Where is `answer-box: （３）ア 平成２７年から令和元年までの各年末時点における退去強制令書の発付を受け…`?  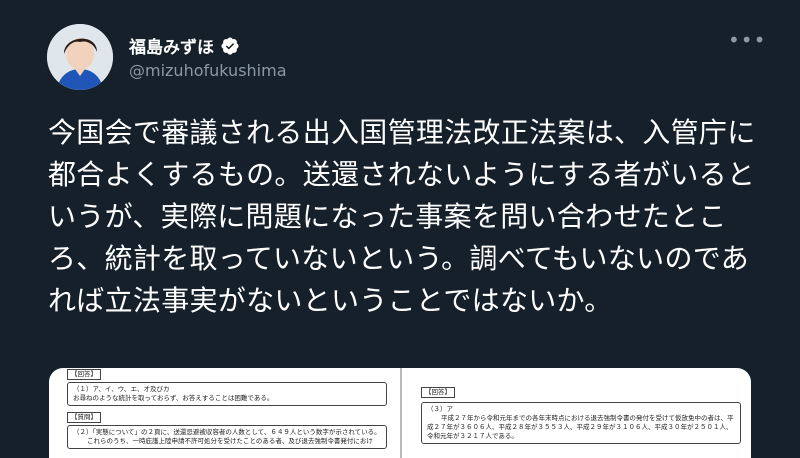
answer-box: （３）ア 平成２７年から令和元年までの各年末時点における退去強制令書の発付を受け… is located at coordinates (581, 423).